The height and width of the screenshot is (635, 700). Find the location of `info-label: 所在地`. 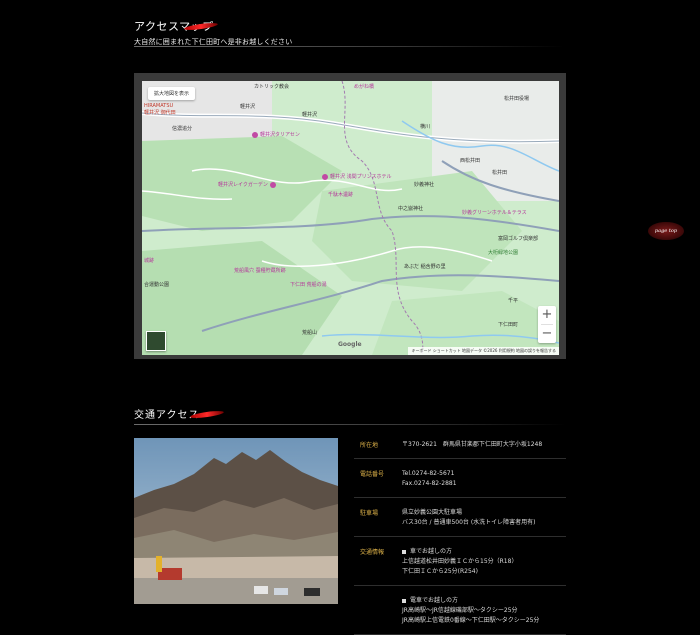

info-label: 所在地 is located at coordinates (369, 445).